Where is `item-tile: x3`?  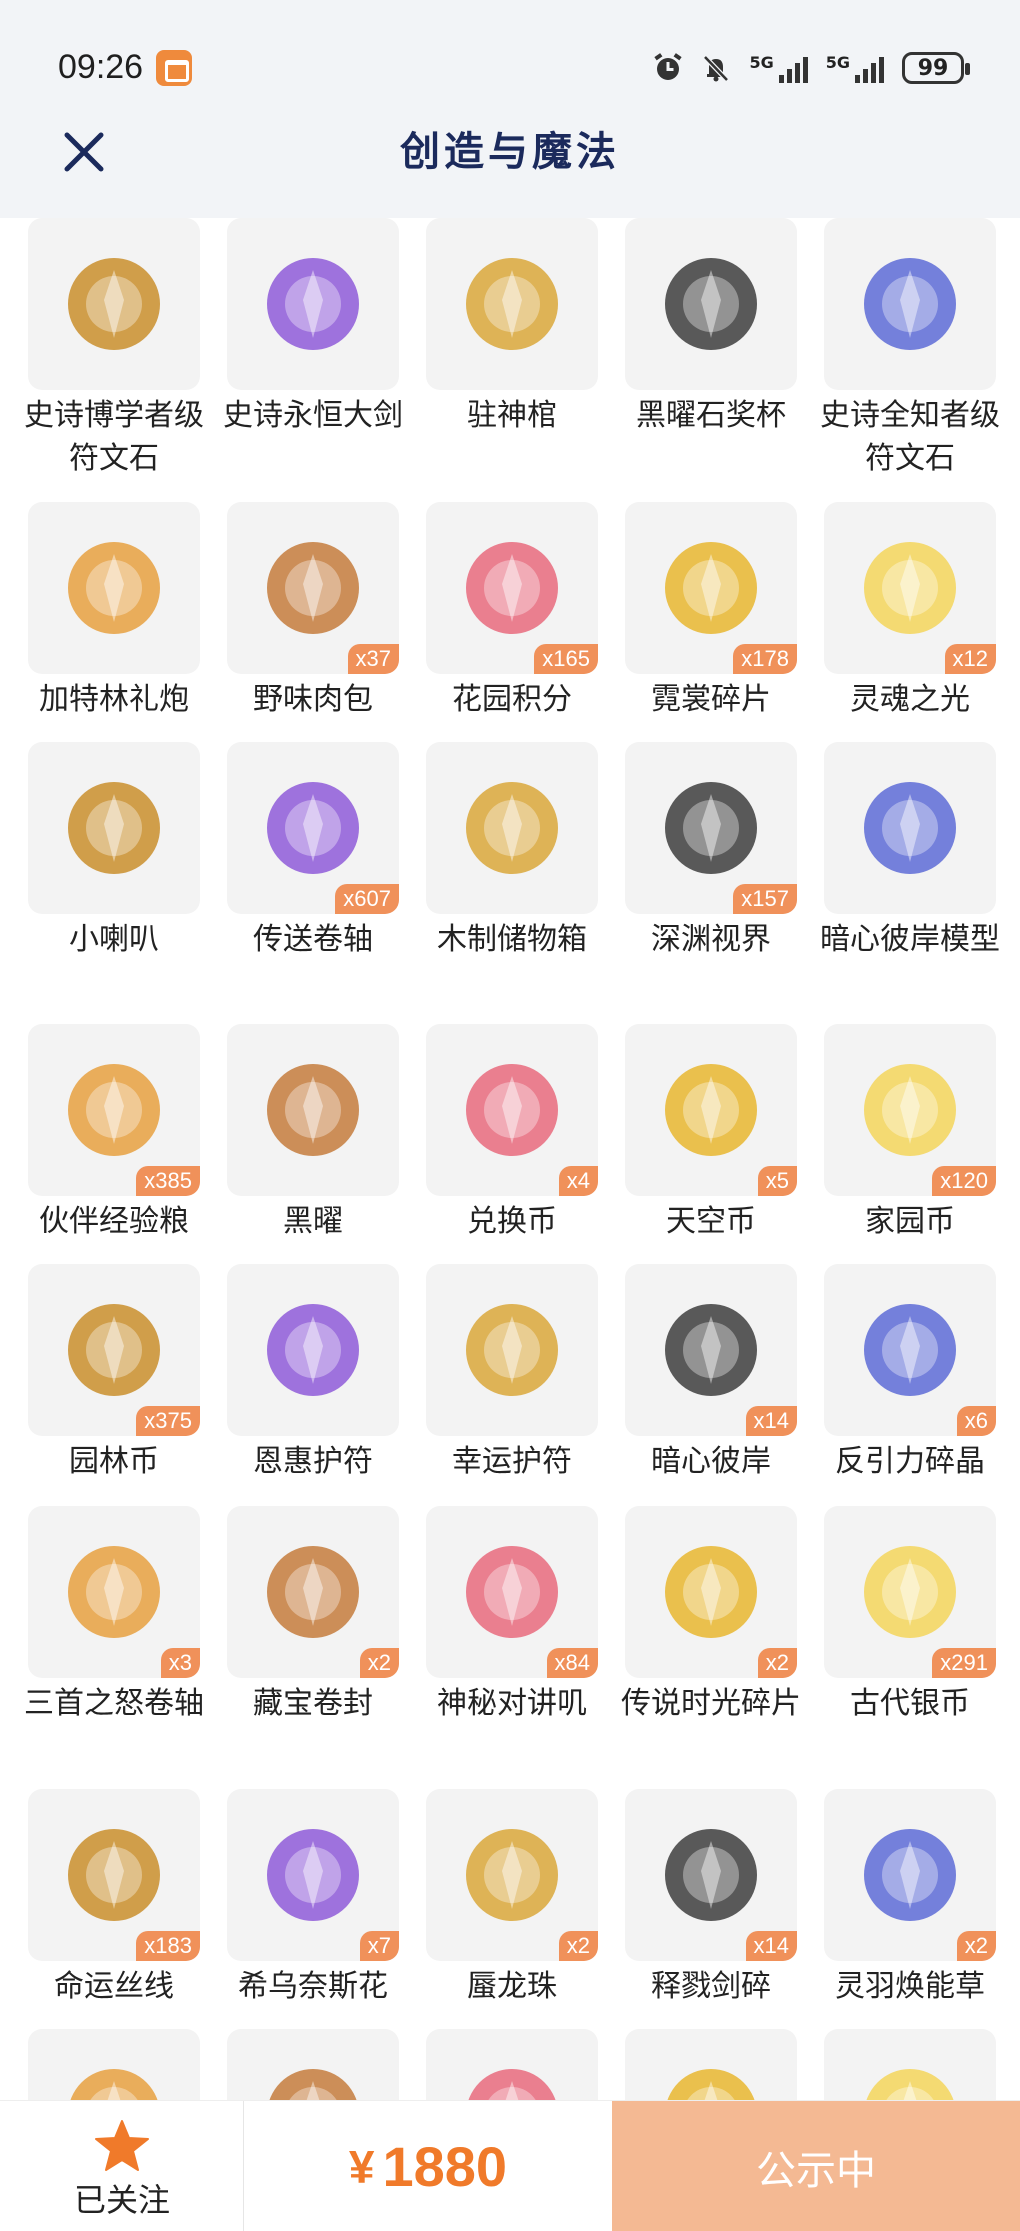
item-tile: x3 is located at coordinates (114, 1592).